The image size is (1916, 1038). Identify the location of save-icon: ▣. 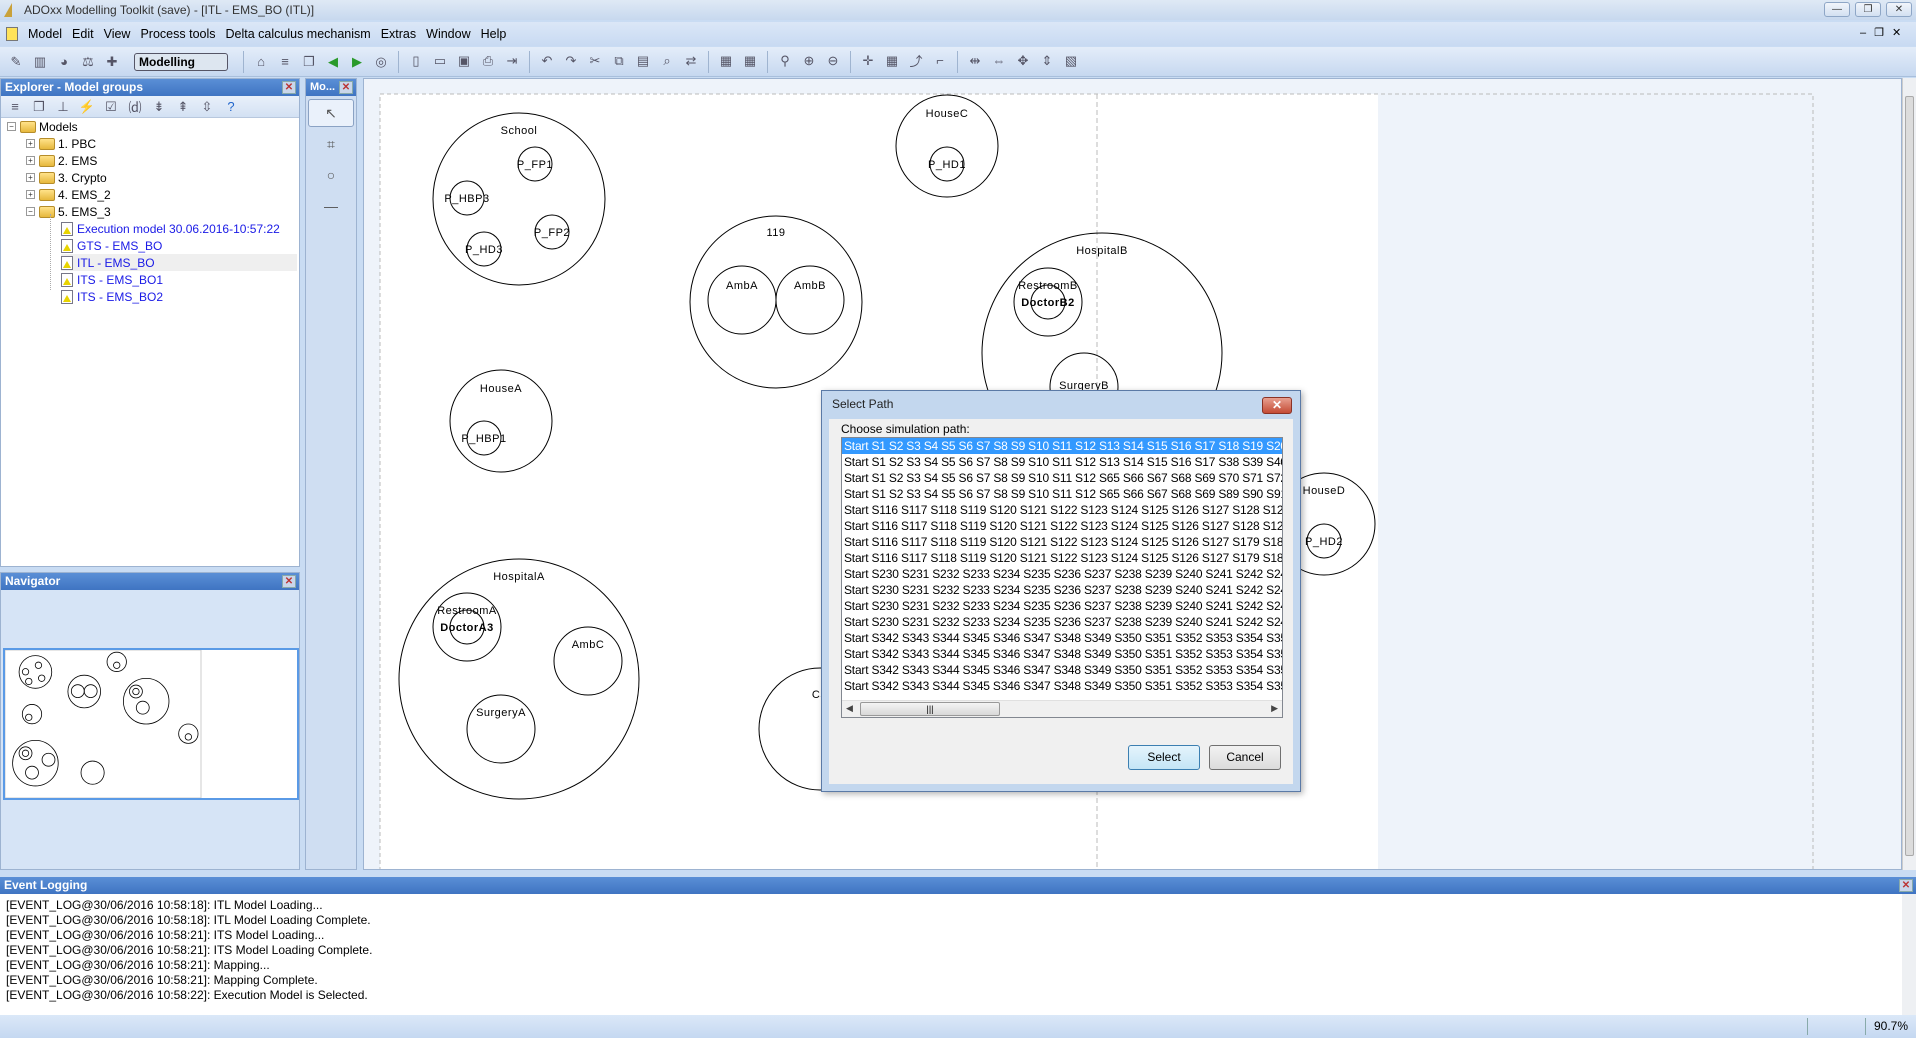
(464, 61).